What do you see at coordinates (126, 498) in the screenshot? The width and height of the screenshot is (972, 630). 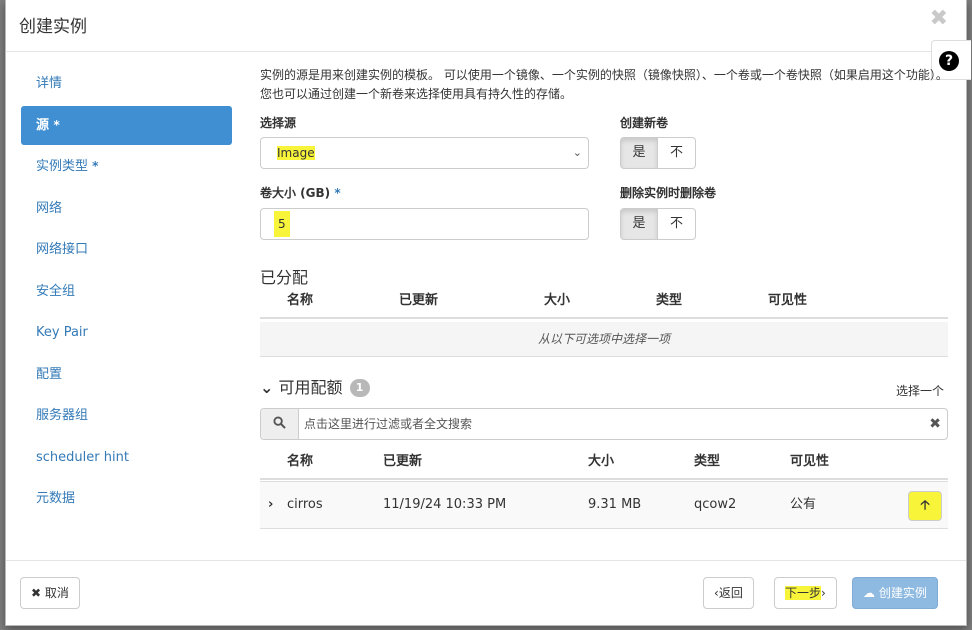 I see `sidebar-item-metadata: 元数据` at bounding box center [126, 498].